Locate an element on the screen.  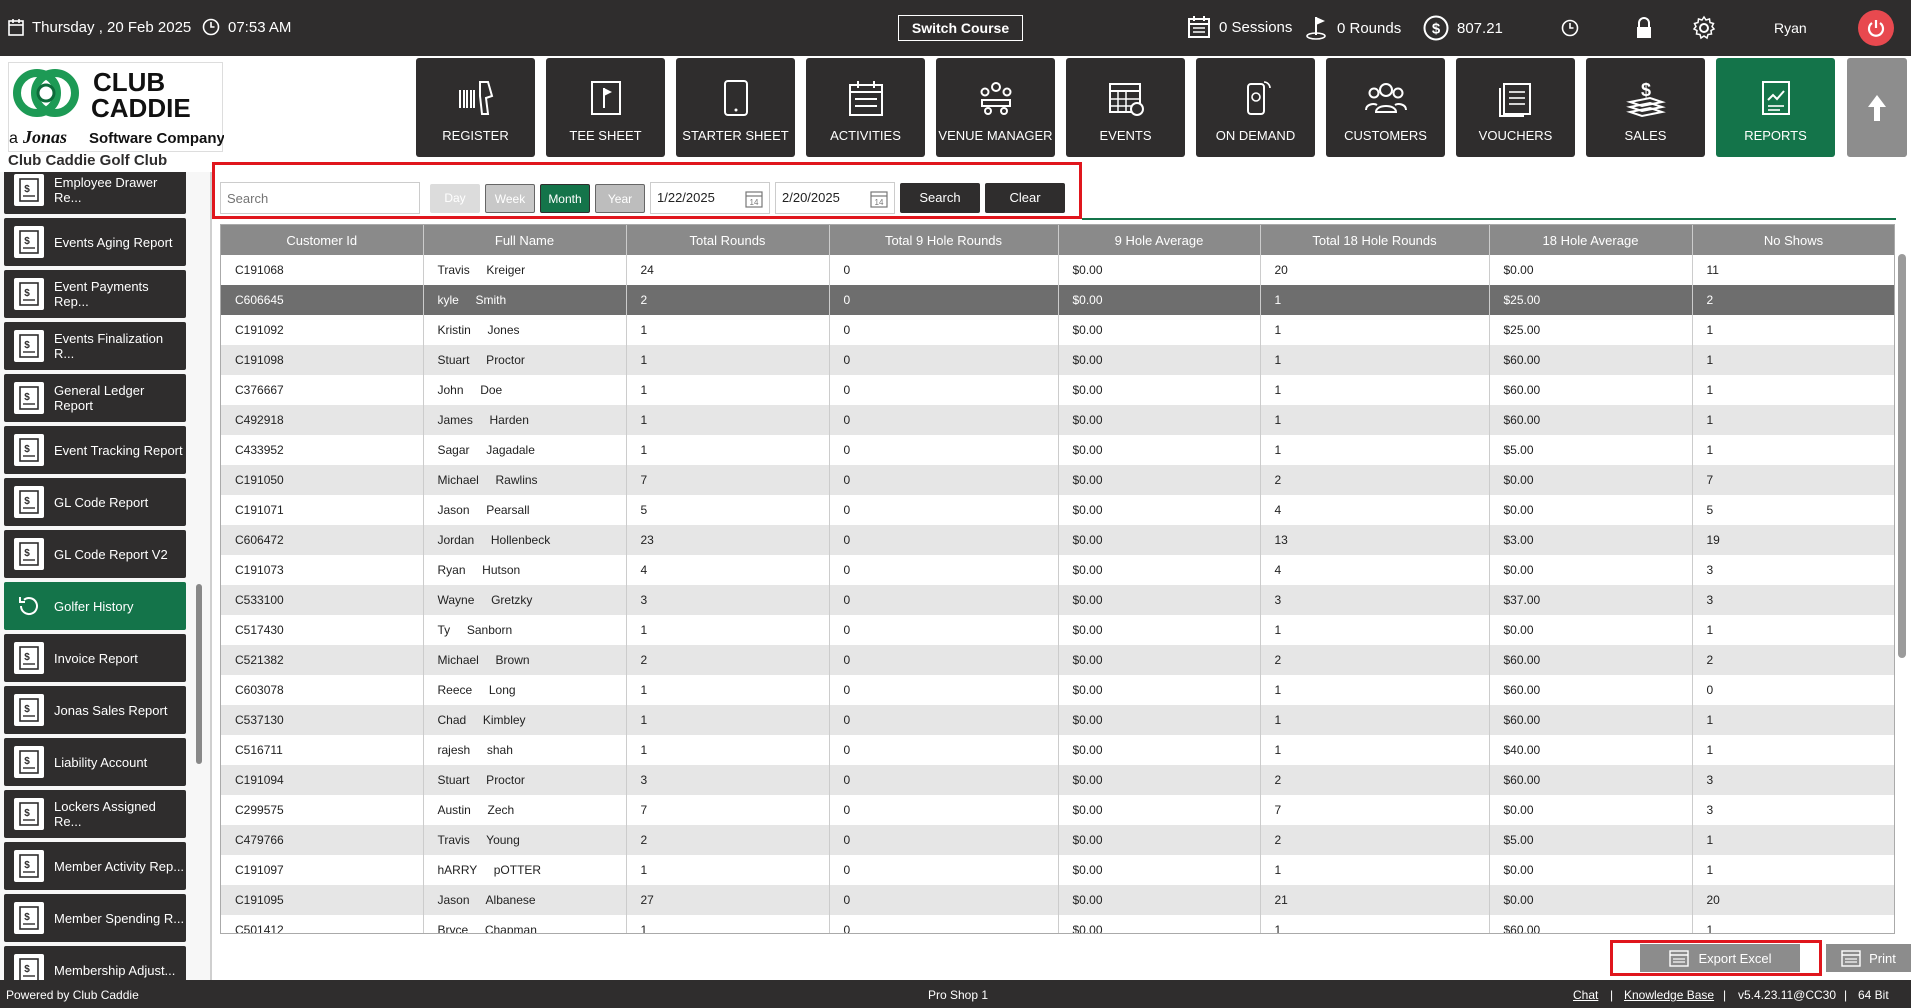
table-row: C492918 James Harden 1 0 $0.00 1 $60.00 1 is located at coordinates (1057, 420).